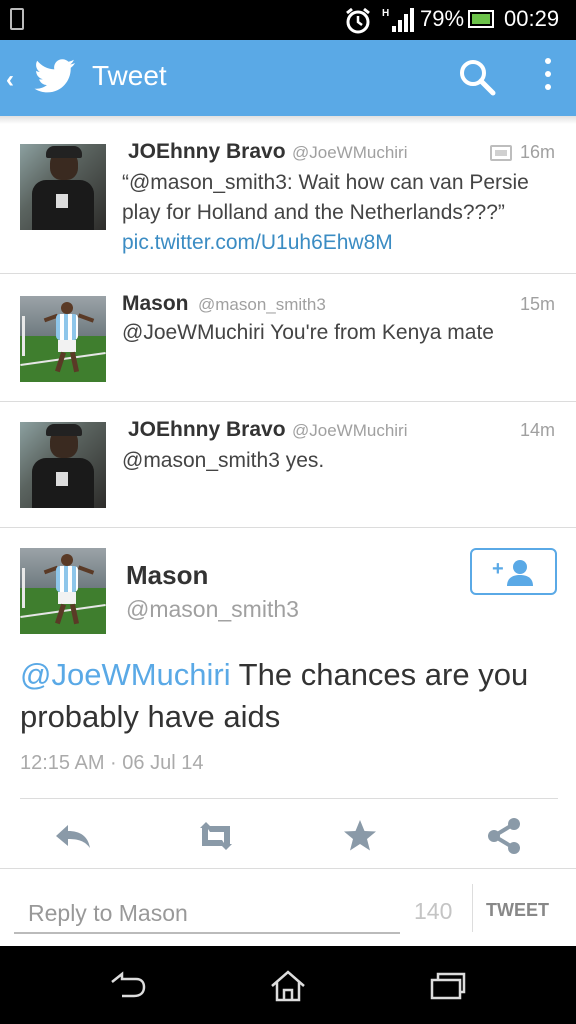 This screenshot has height=1024, width=576. I want to click on system-nav-bar, so click(288, 985).